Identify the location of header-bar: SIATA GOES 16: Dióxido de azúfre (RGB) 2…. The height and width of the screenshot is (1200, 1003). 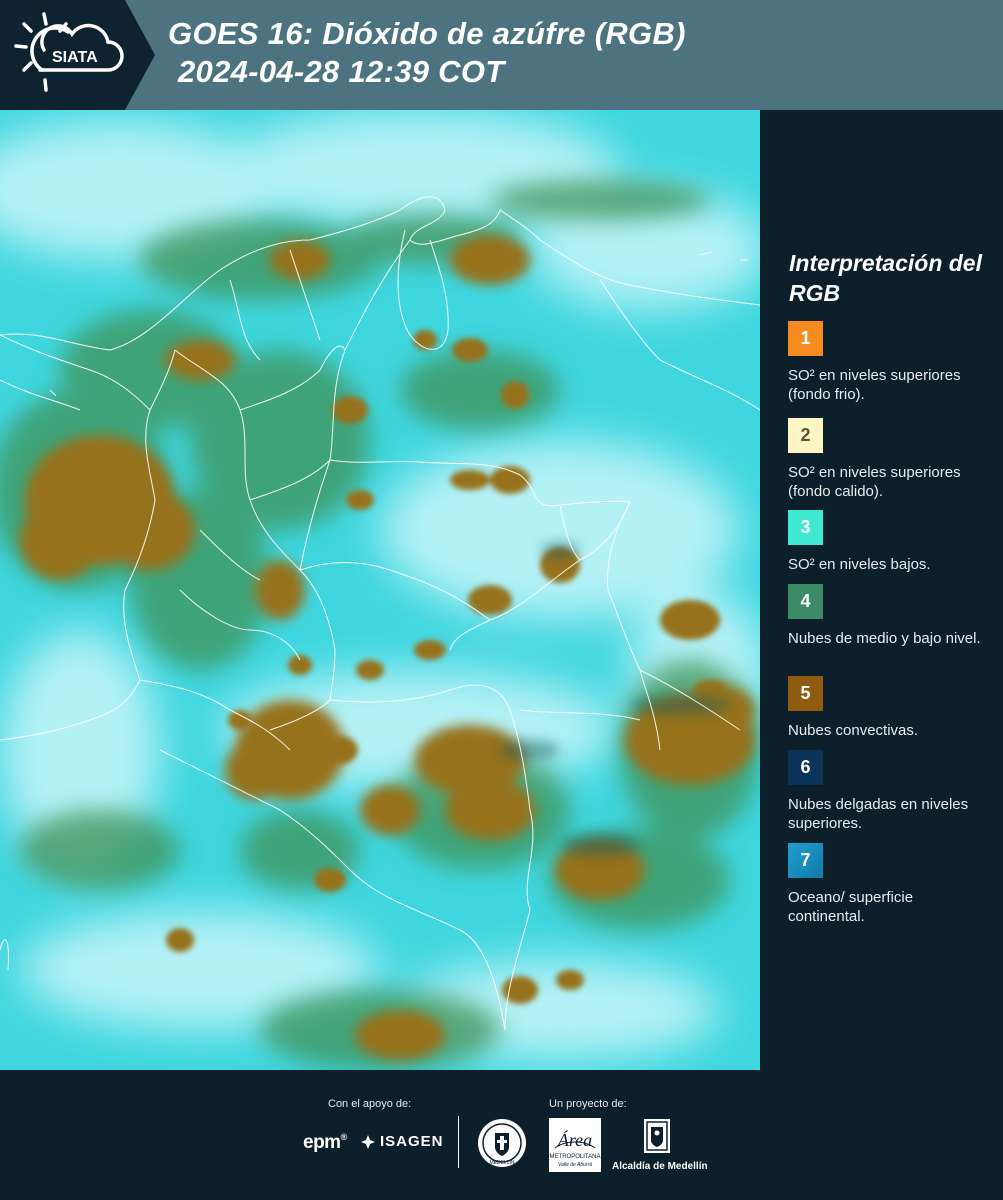
(501, 55).